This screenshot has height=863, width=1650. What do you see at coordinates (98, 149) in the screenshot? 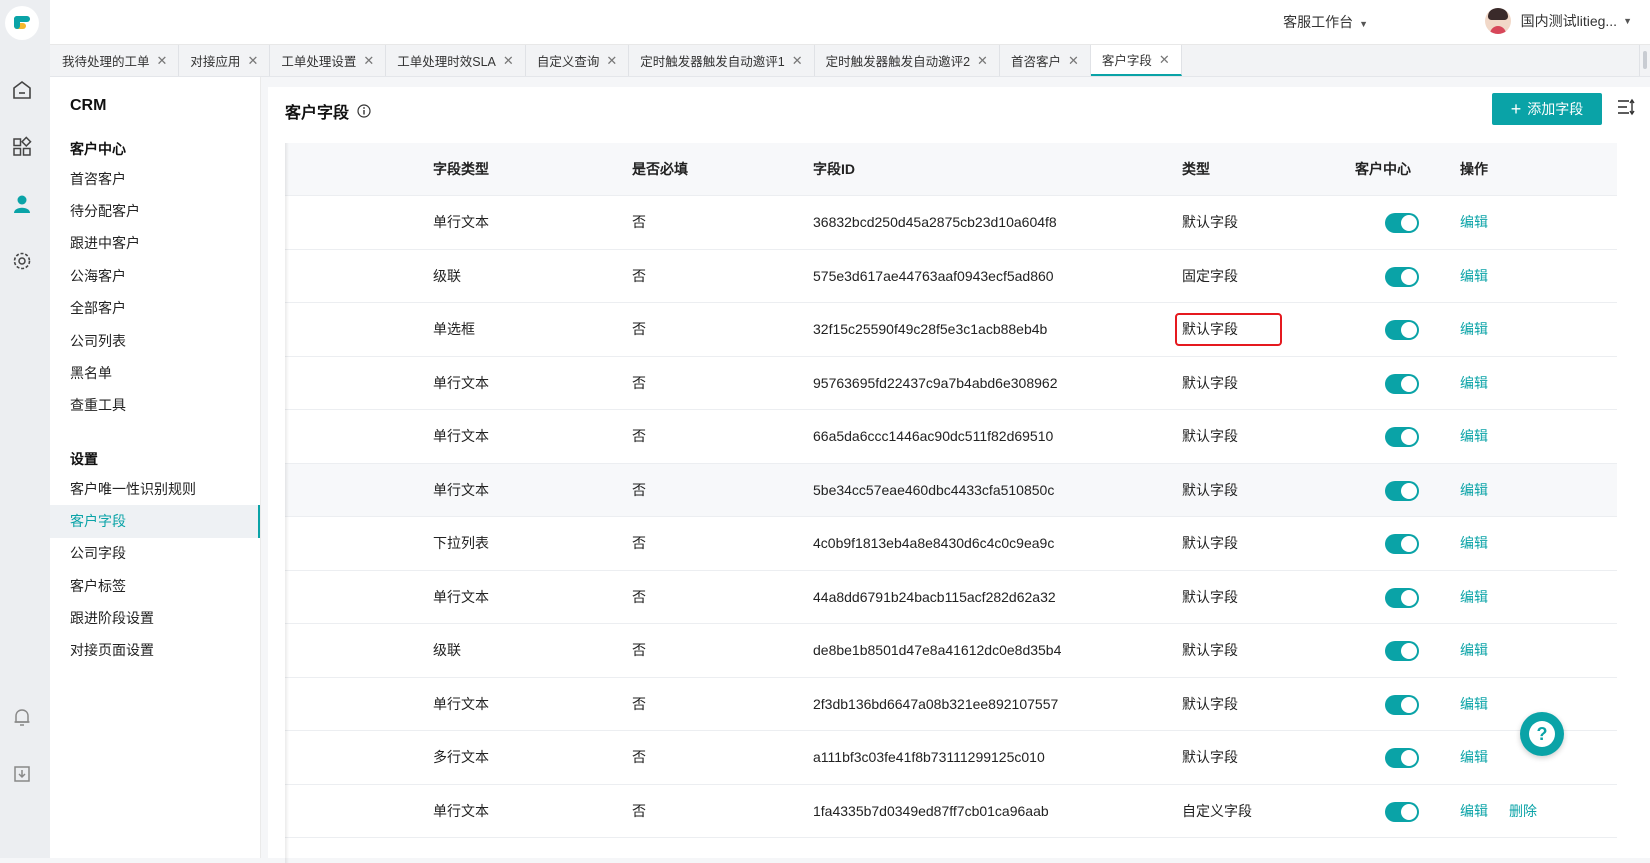
I see `section-customer-center: 客户中心` at bounding box center [98, 149].